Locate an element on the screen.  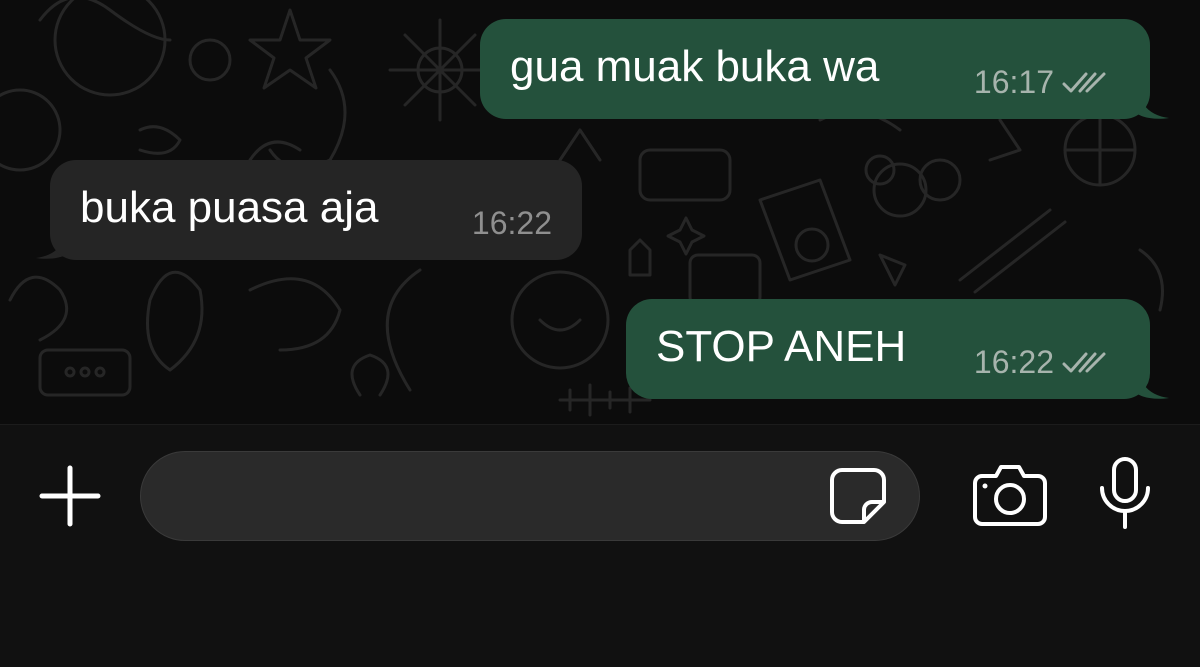
message-input-field is located at coordinates (530, 496).